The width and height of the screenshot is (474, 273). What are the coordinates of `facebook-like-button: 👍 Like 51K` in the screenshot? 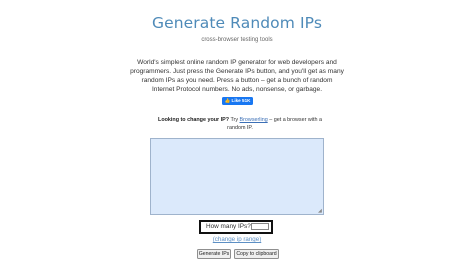 It's located at (237, 101).